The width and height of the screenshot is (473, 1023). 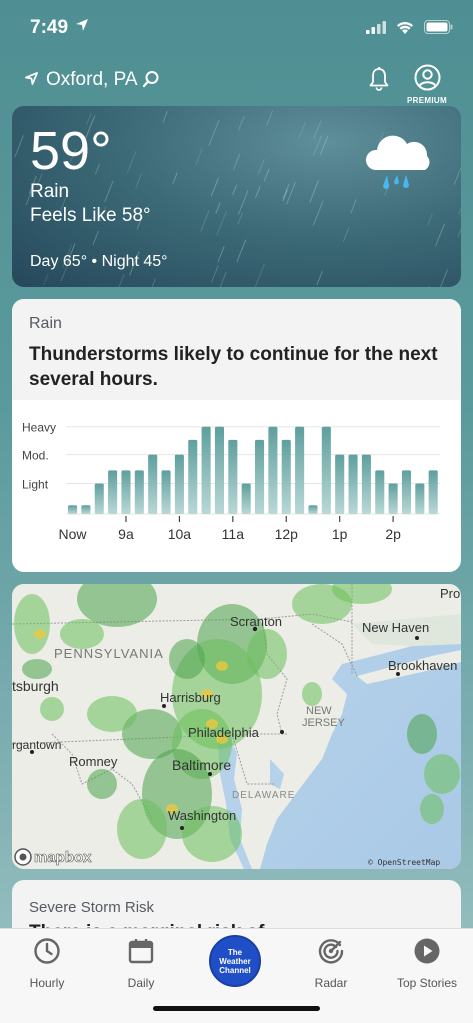 What do you see at coordinates (35, 686) in the screenshot?
I see `map-label-pittsburgh: tsburgh` at bounding box center [35, 686].